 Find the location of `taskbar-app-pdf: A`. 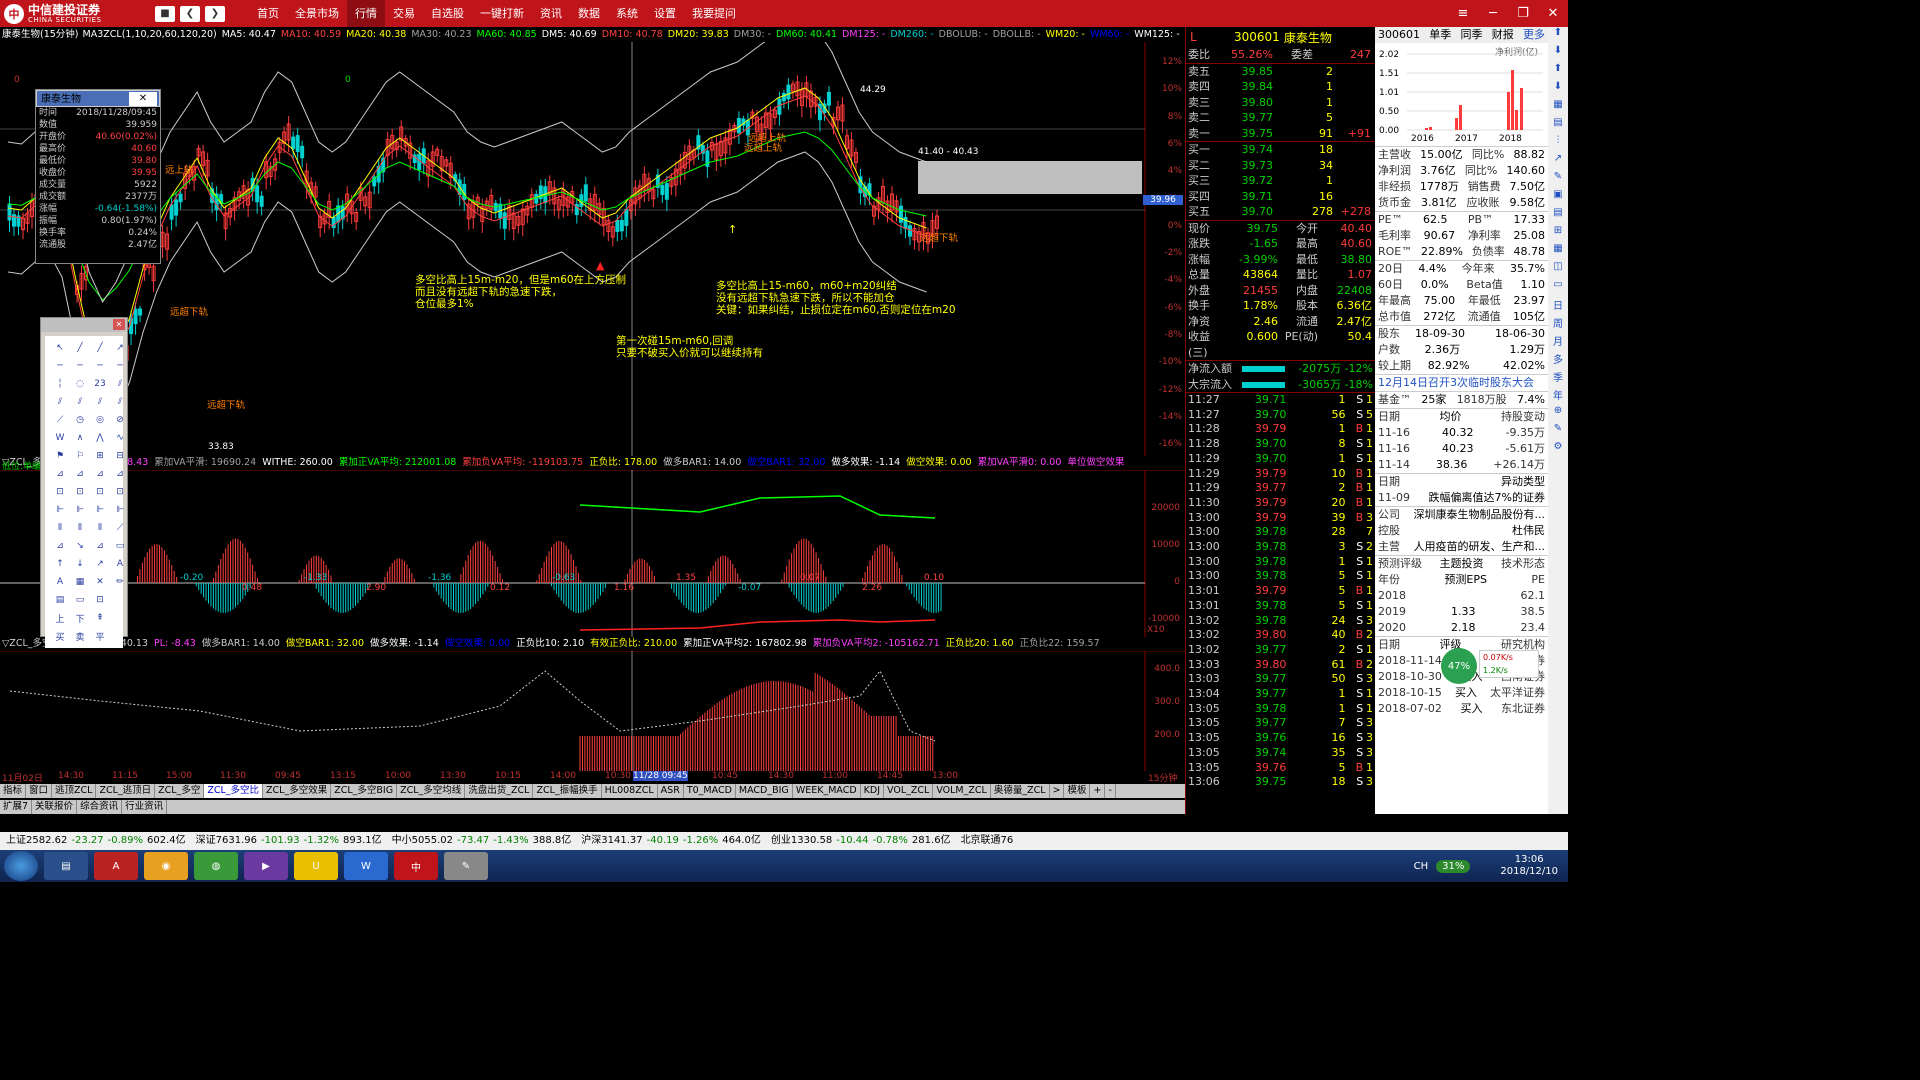

taskbar-app-pdf: A is located at coordinates (116, 866).